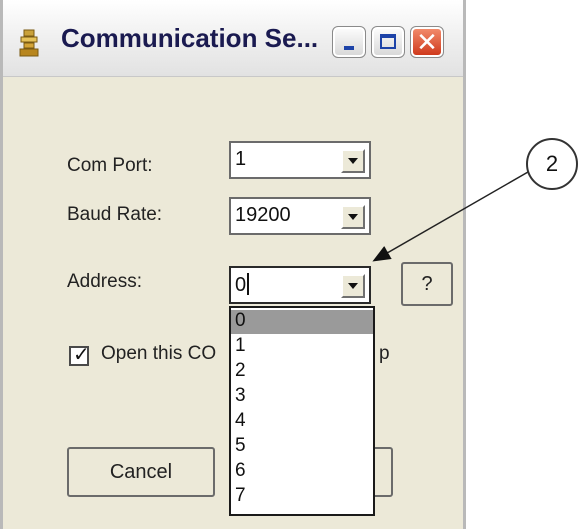  What do you see at coordinates (349, 48) in the screenshot?
I see `minimize-icon` at bounding box center [349, 48].